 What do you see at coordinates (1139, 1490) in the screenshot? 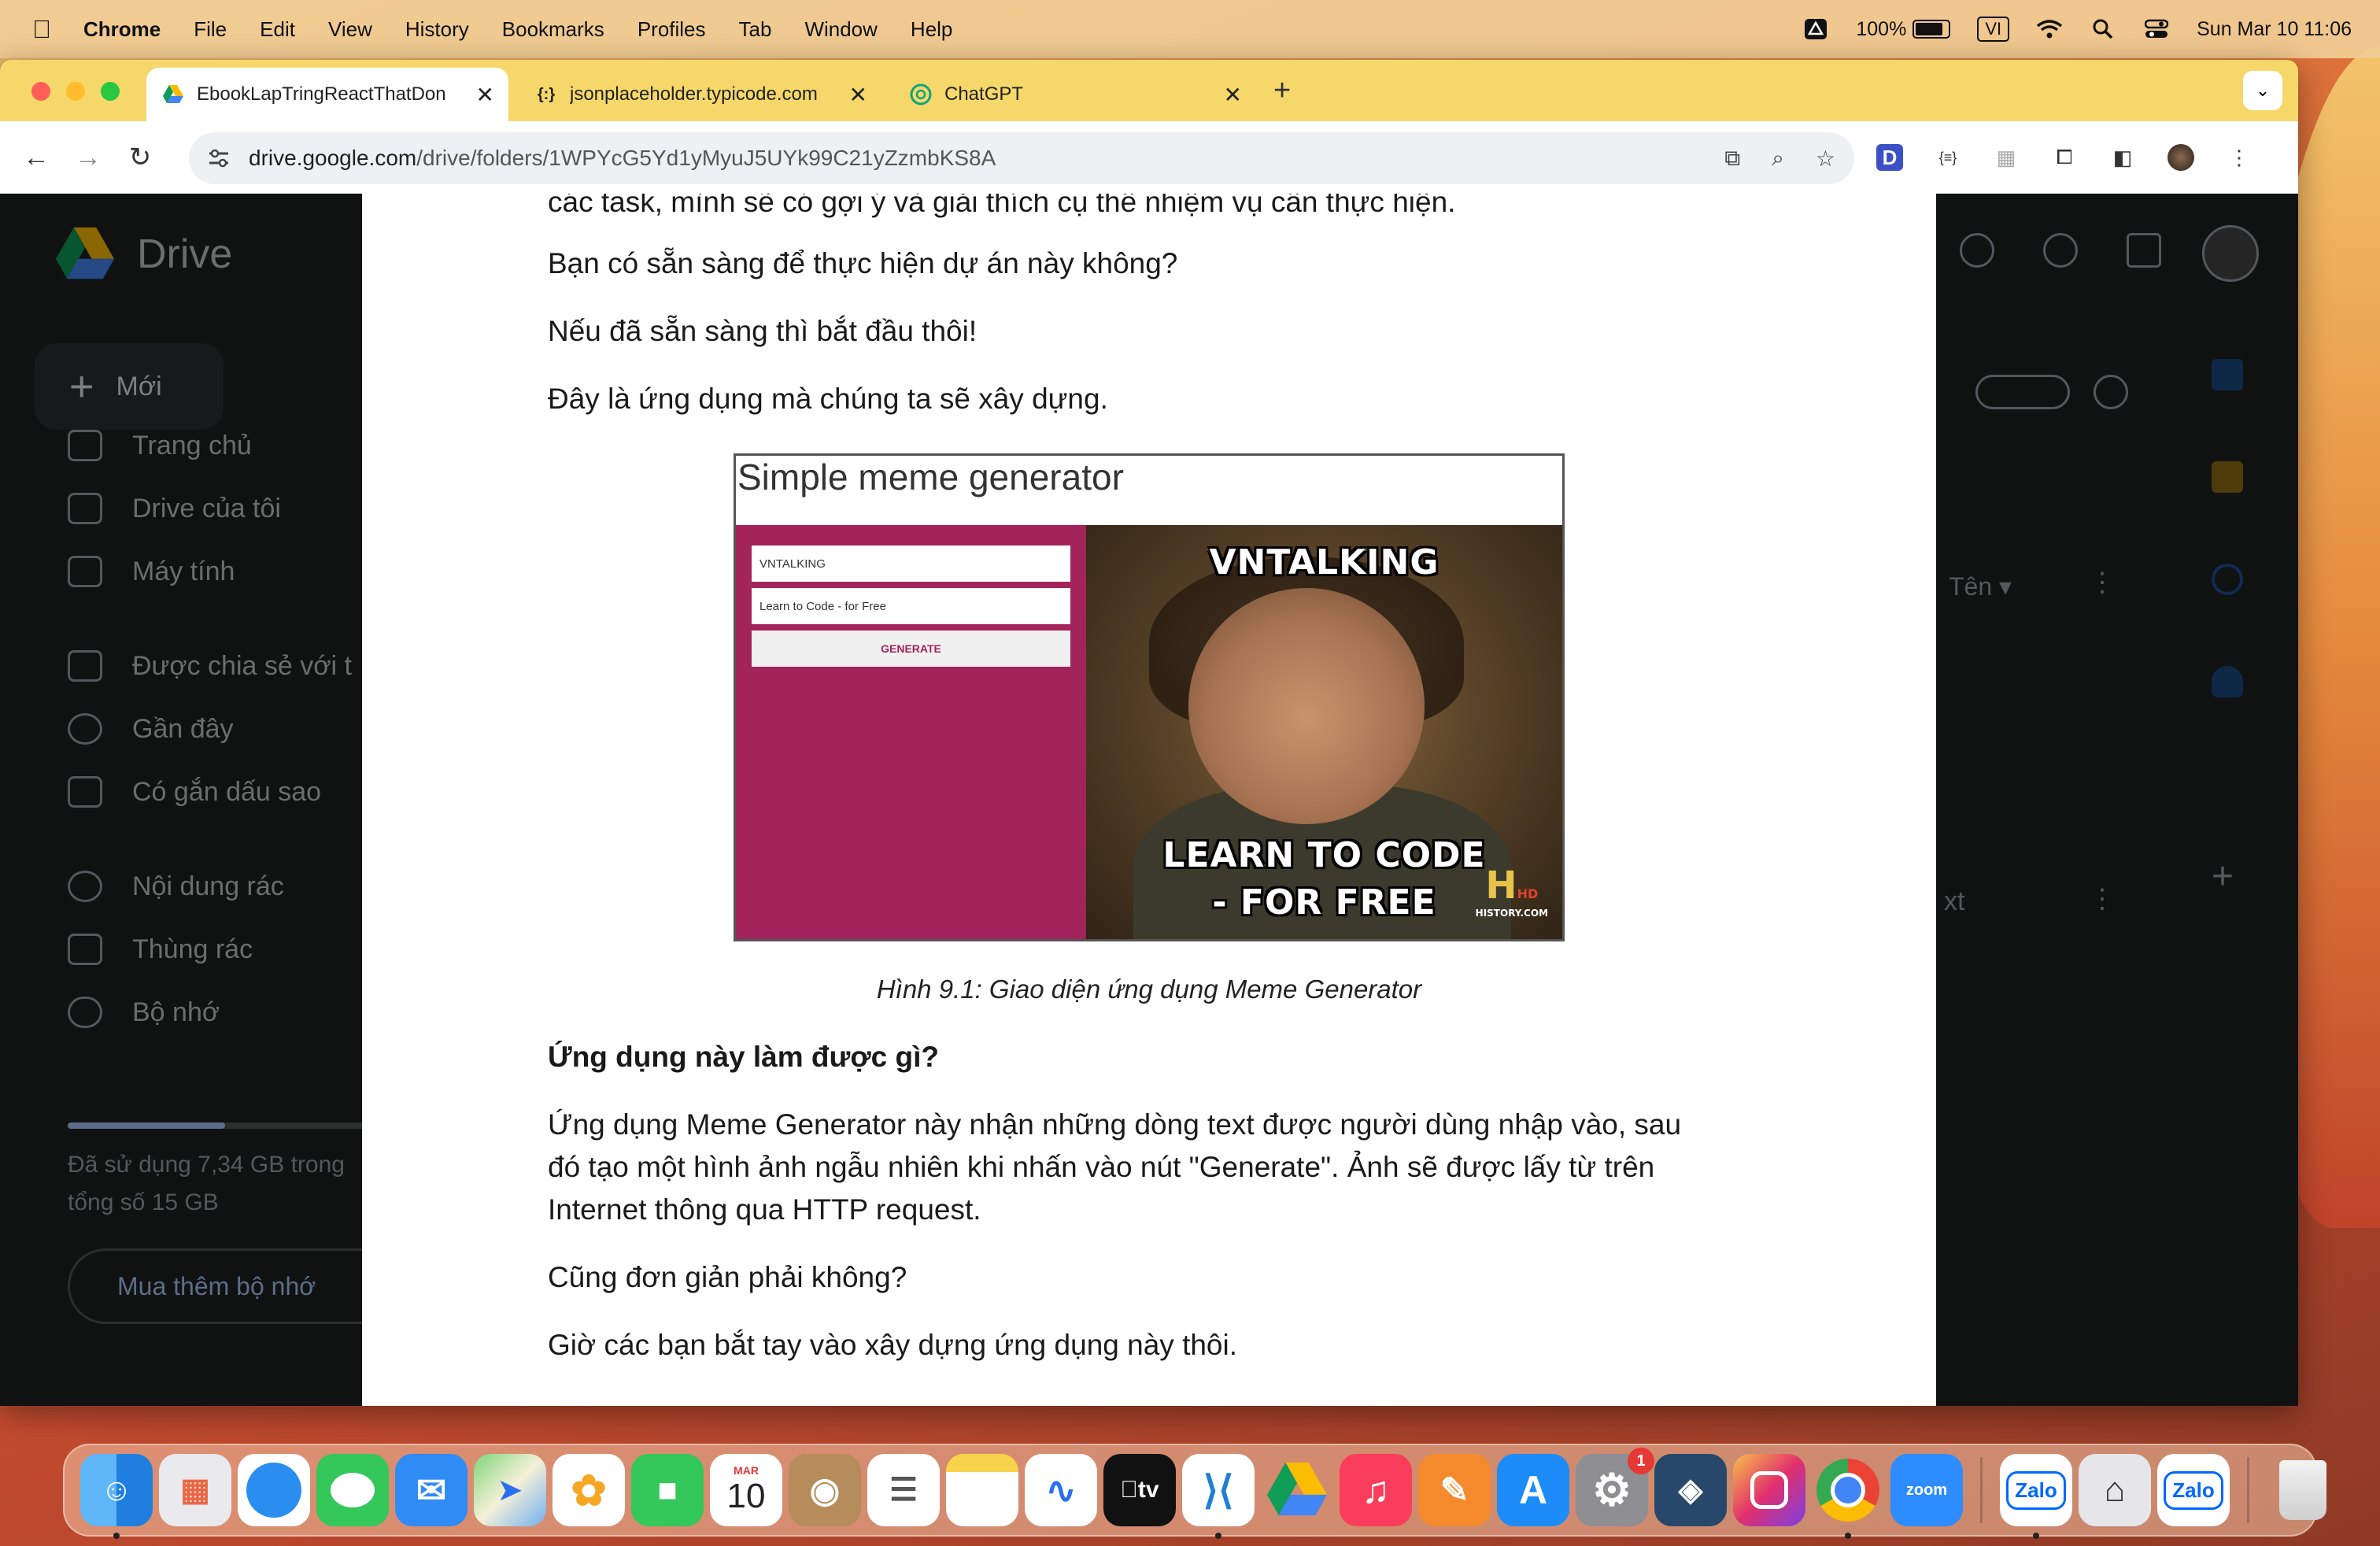
I see `dock-tv: tv` at bounding box center [1139, 1490].